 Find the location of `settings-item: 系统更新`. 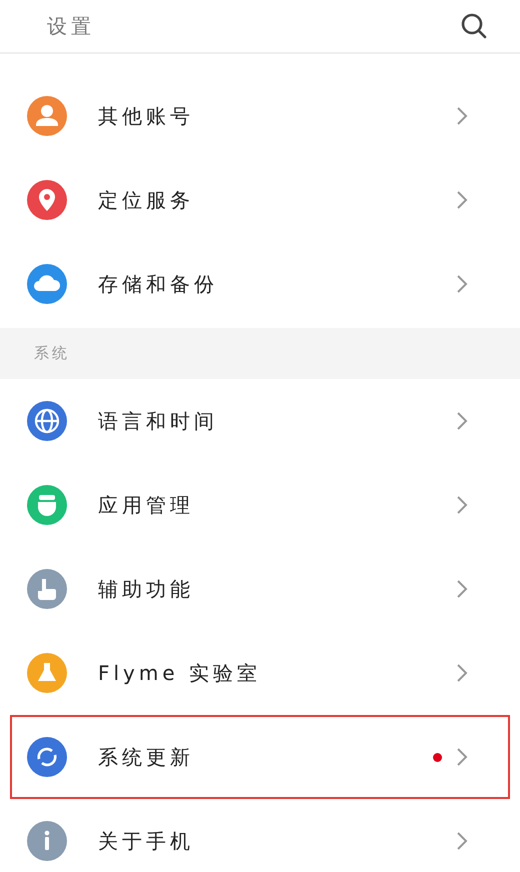

settings-item: 系统更新 is located at coordinates (260, 757).